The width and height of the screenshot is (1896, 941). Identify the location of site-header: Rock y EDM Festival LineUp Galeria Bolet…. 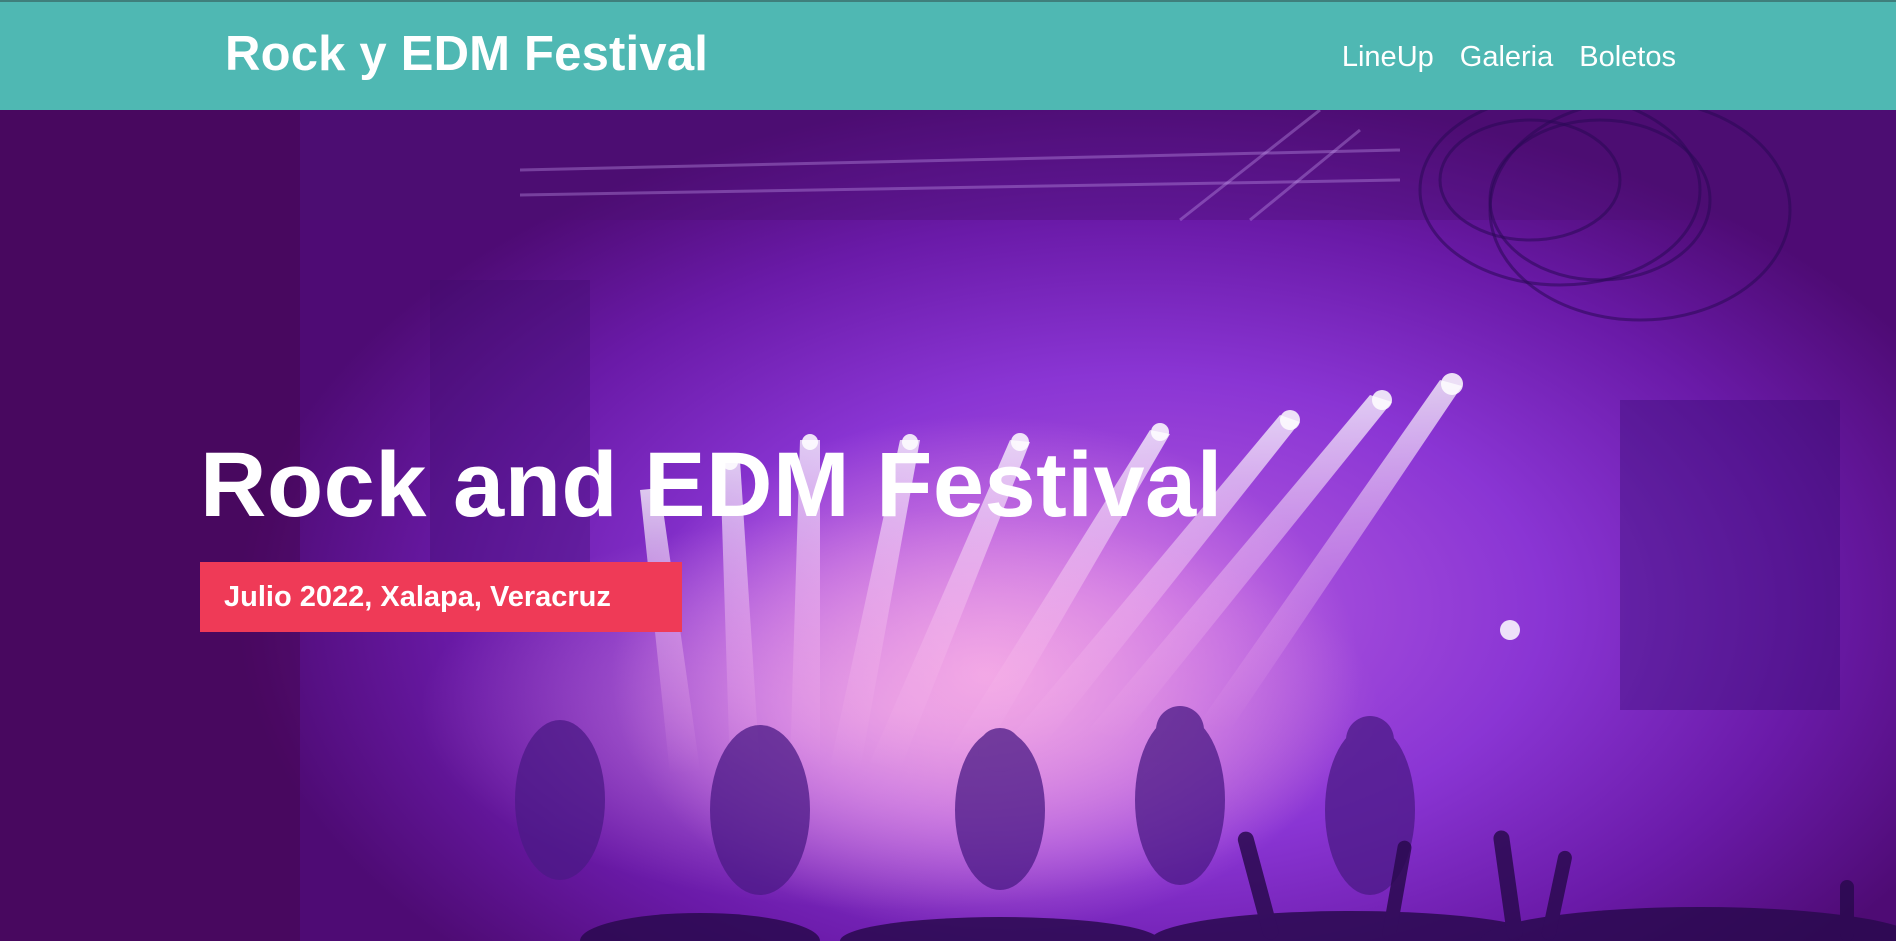
(948, 55).